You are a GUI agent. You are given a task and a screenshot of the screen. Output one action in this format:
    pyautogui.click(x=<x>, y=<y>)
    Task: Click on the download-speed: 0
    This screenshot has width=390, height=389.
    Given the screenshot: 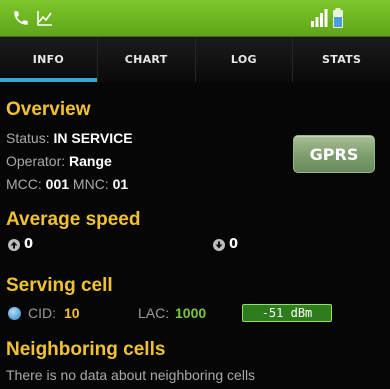 What is the action you would take?
    pyautogui.click(x=225, y=244)
    